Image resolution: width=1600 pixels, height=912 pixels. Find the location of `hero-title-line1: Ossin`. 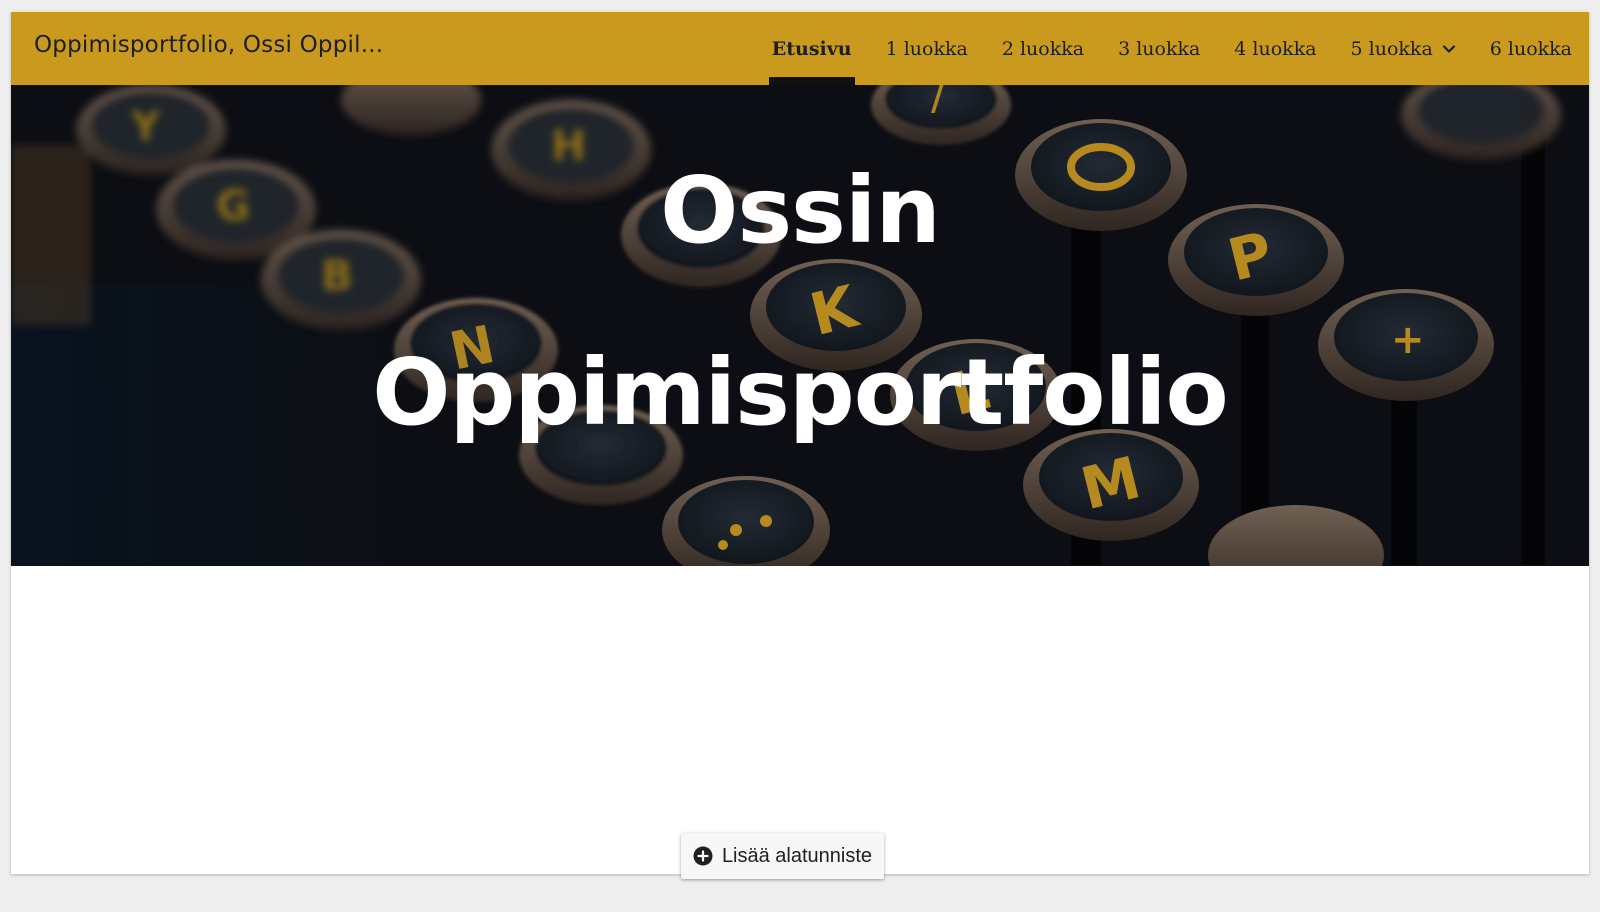

hero-title-line1: Ossin is located at coordinates (800, 210).